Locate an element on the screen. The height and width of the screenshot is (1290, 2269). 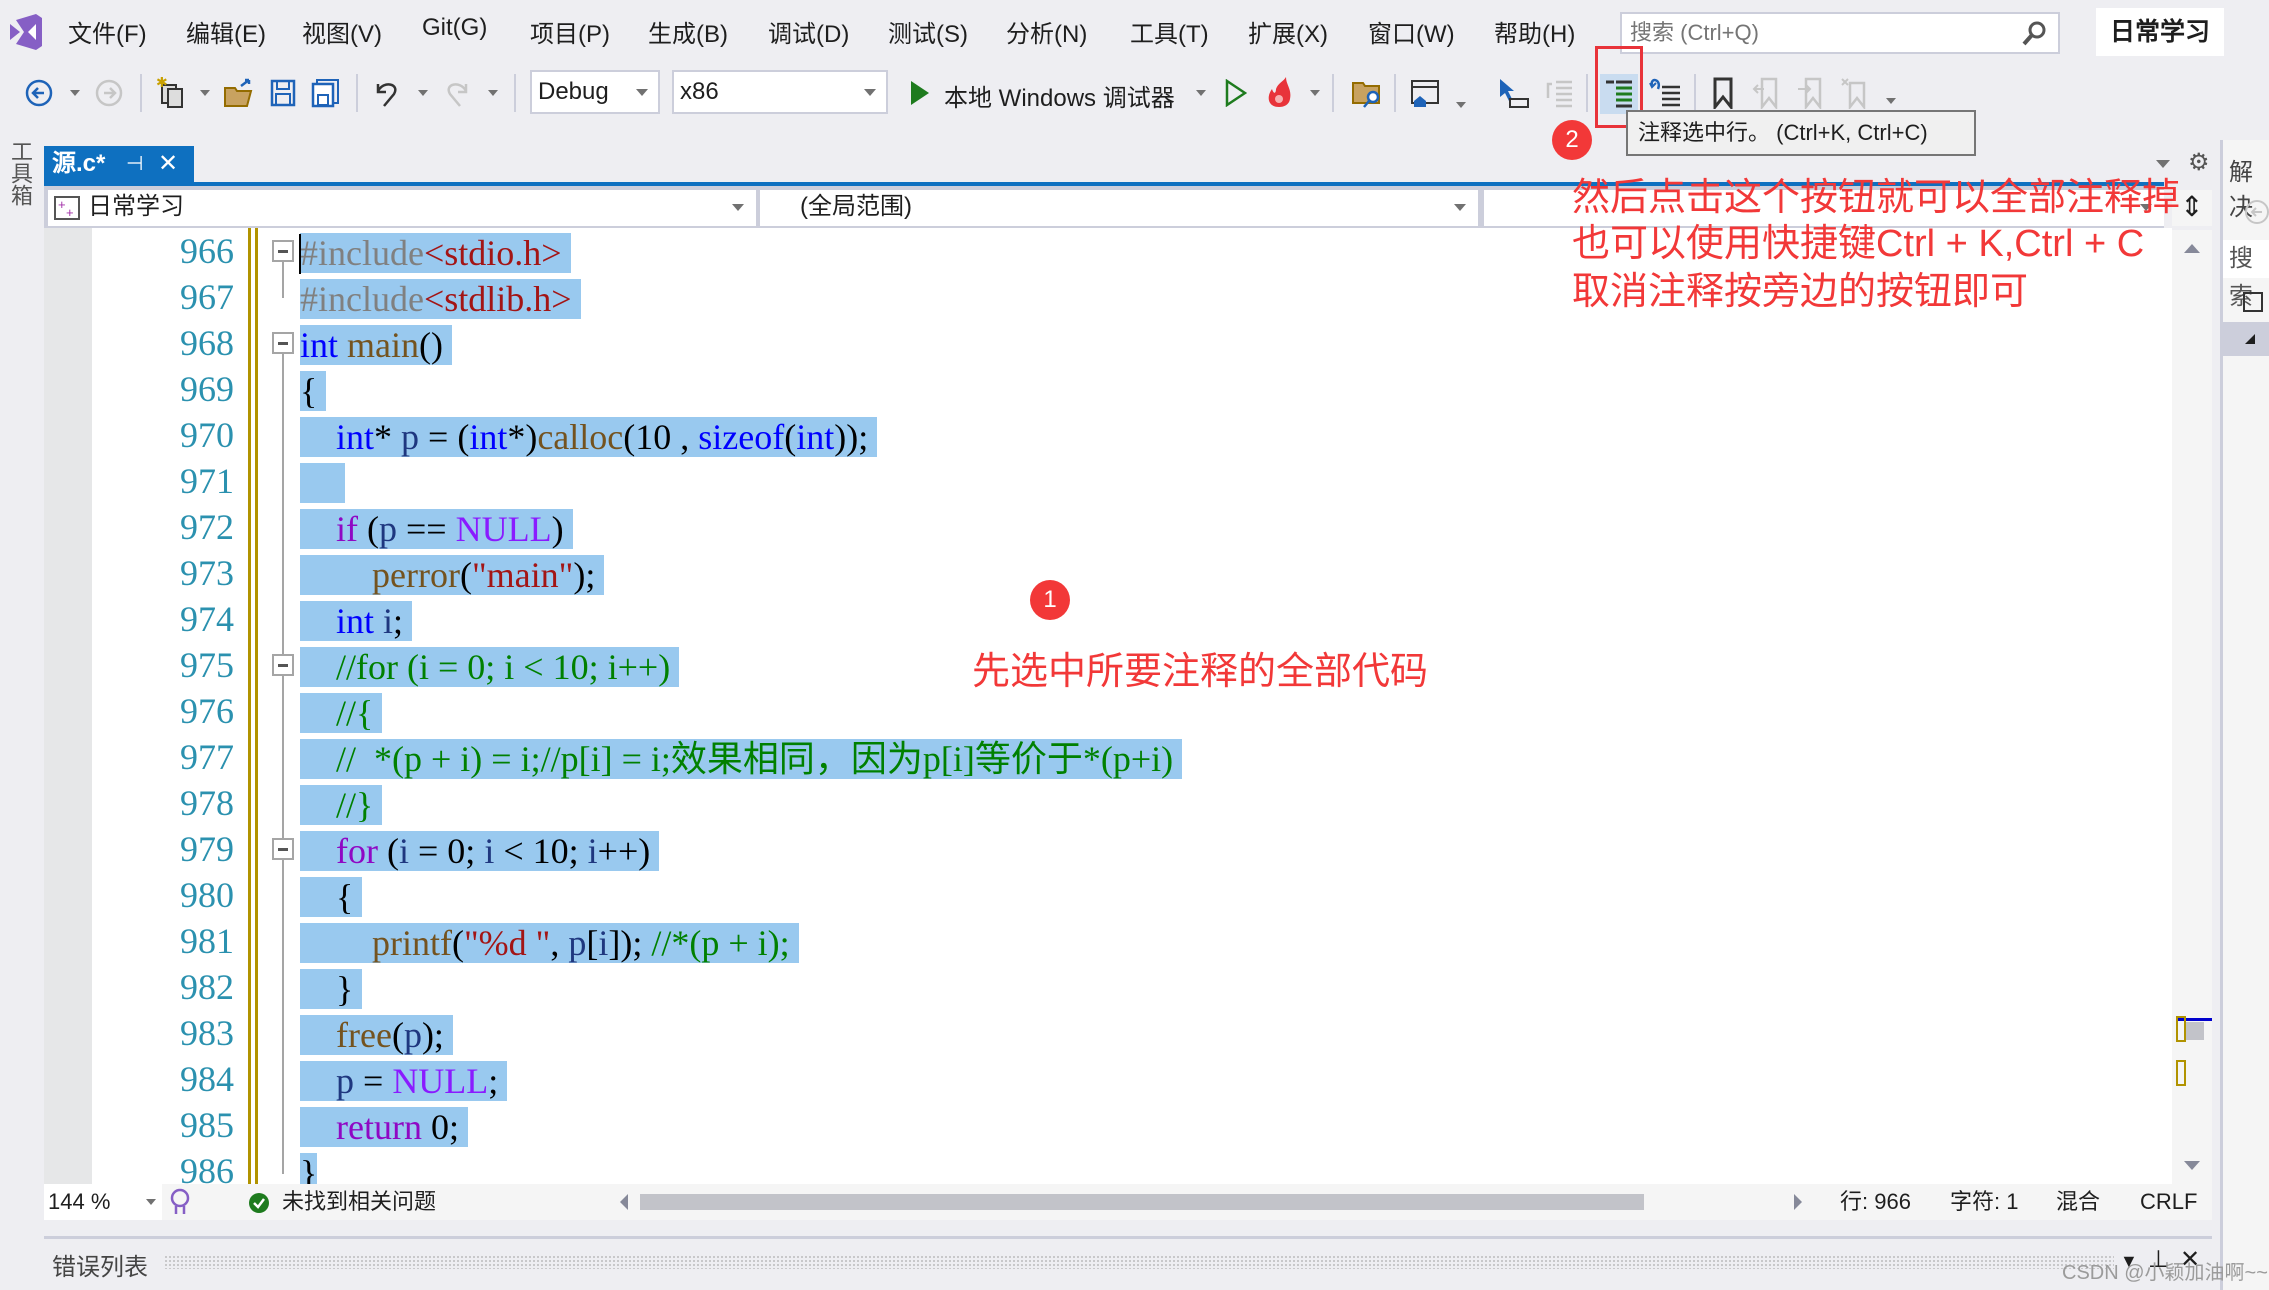
line-indicator: 行: 966 is located at coordinates (1875, 1202).